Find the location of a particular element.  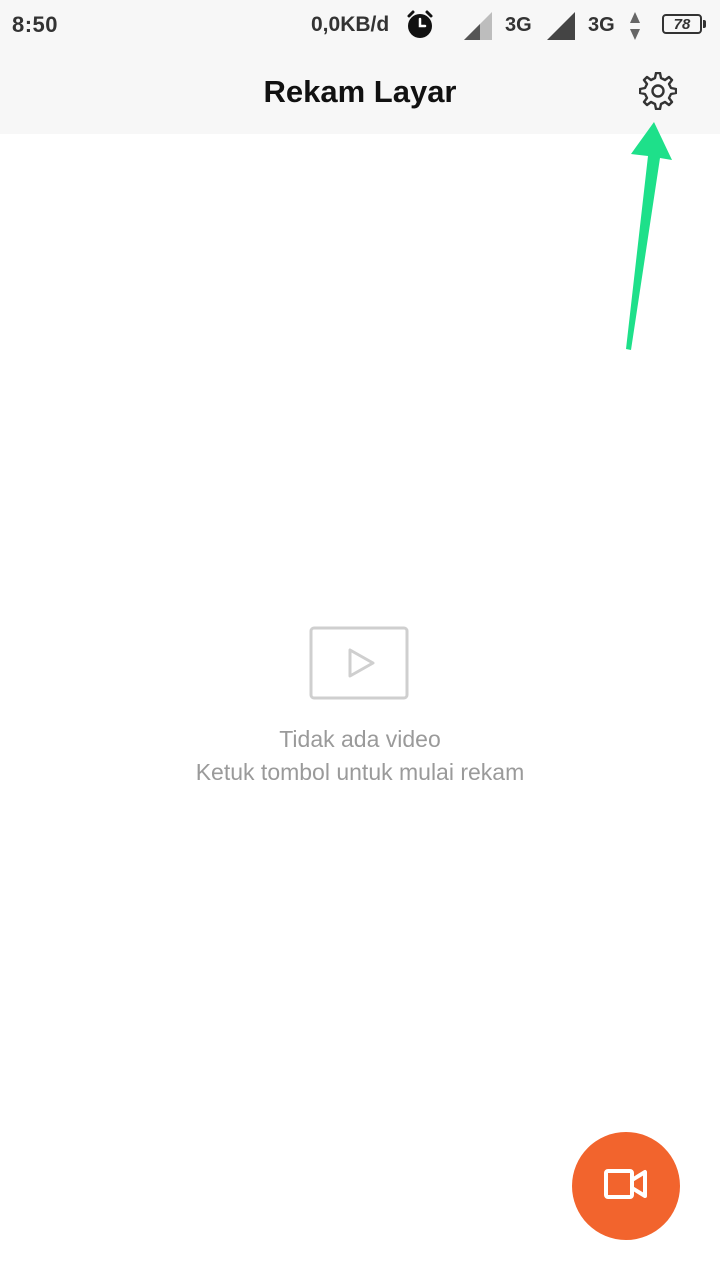

start-recording-button is located at coordinates (626, 1186).